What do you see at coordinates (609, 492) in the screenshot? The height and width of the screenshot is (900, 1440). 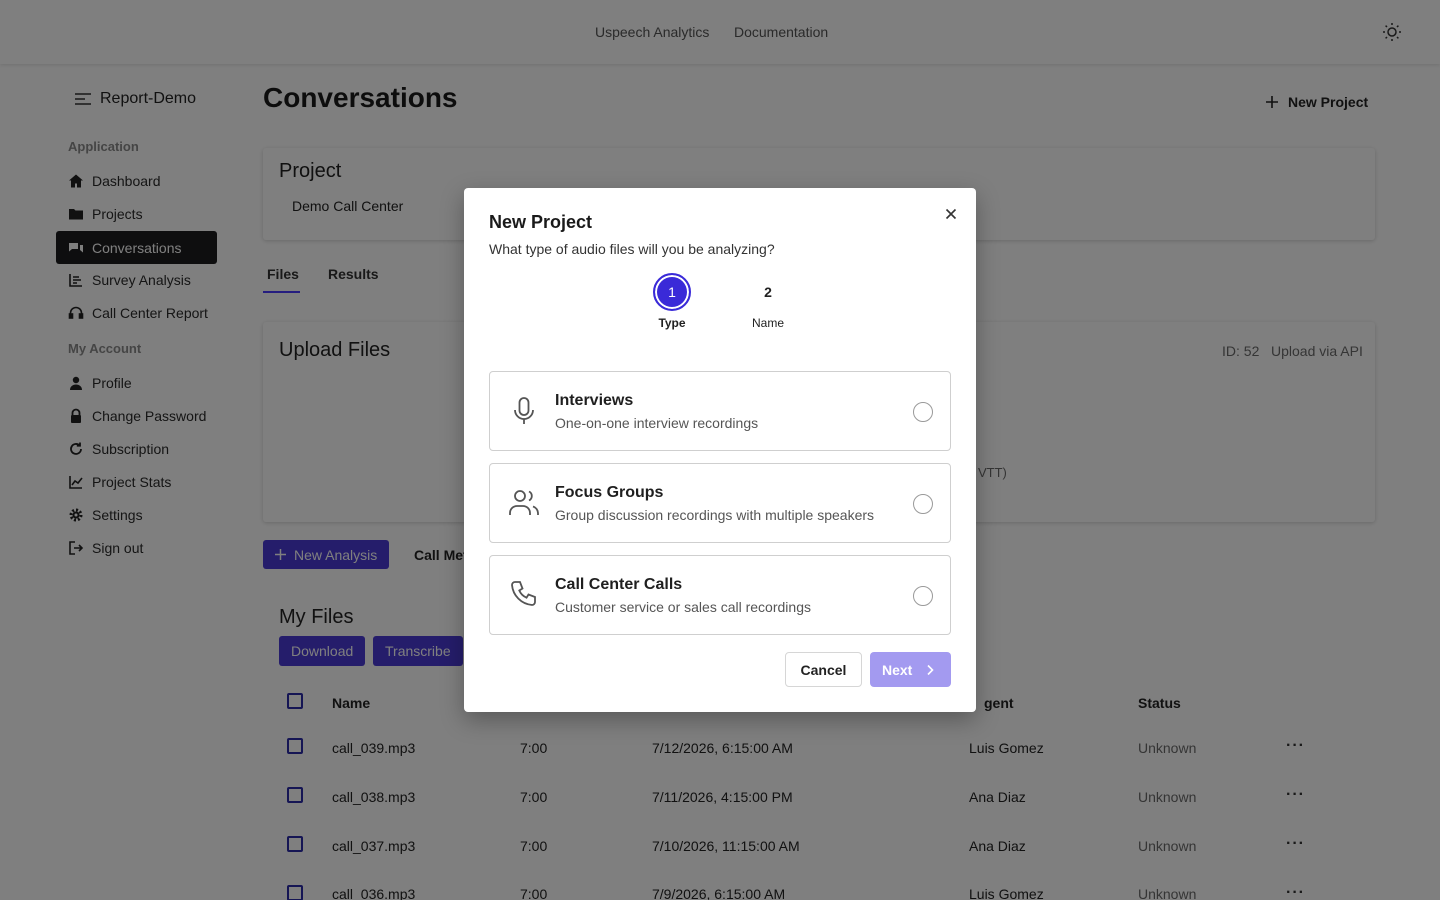 I see `option-title: Focus Groups` at bounding box center [609, 492].